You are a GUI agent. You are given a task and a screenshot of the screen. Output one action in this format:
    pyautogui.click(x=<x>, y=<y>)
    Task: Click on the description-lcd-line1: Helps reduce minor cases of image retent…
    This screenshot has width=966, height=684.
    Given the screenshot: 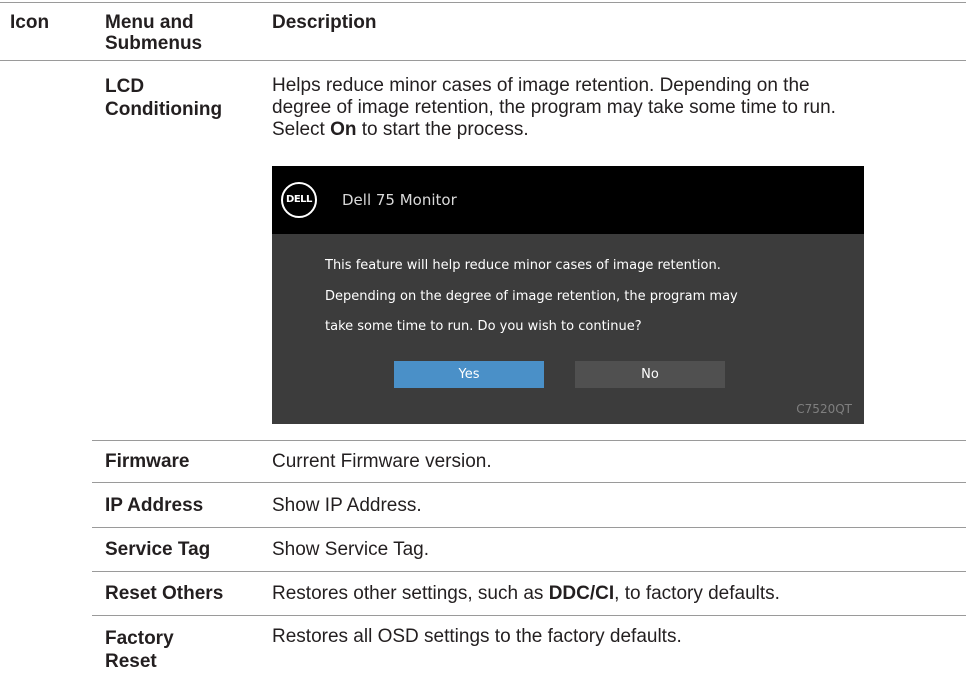 What is the action you would take?
    pyautogui.click(x=541, y=85)
    